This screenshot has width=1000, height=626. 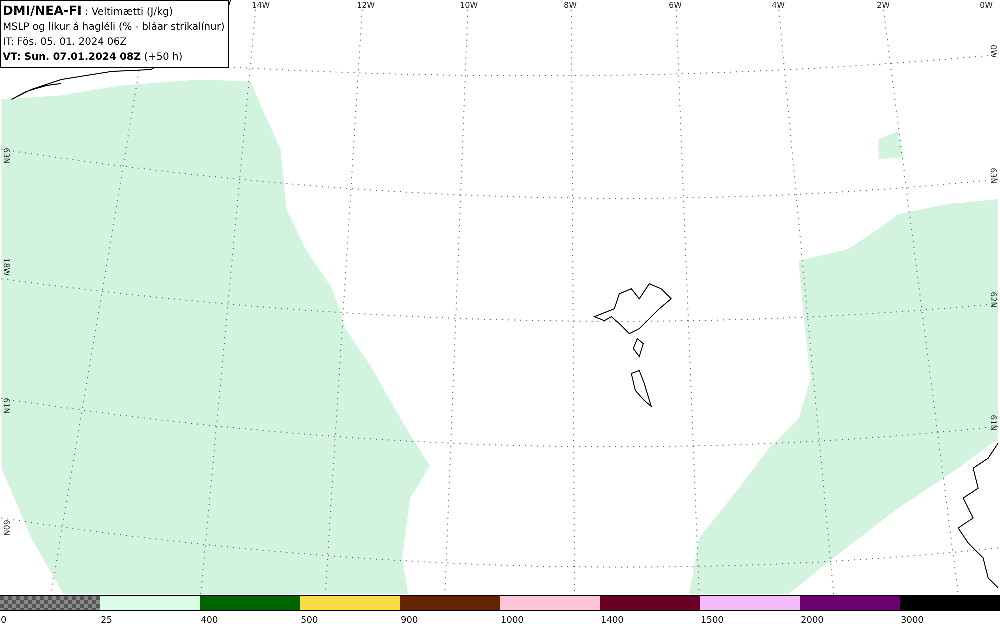 I want to click on info-text: MSLP og líkur á hagléli (% - bláar strikalínur), so click(x=114, y=28).